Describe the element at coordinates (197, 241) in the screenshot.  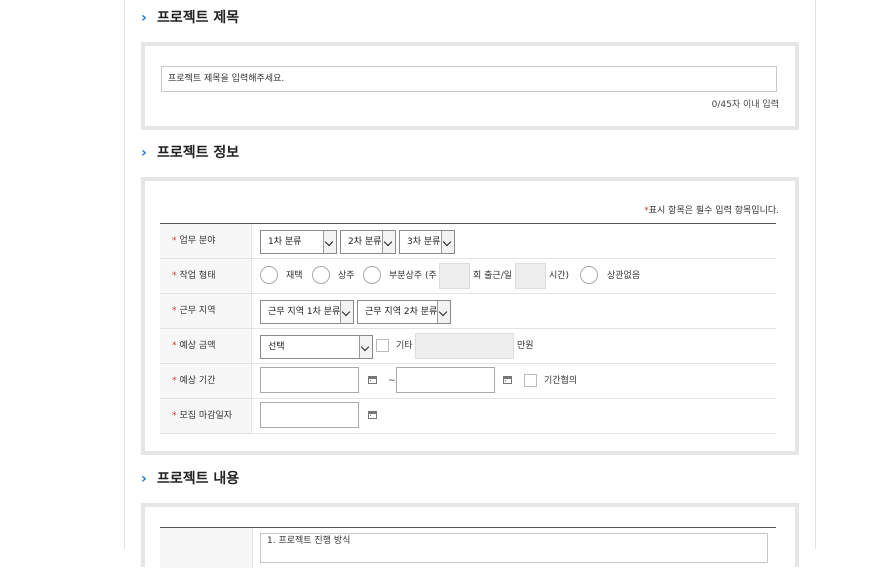
I see `label-field: 업무 분야` at that location.